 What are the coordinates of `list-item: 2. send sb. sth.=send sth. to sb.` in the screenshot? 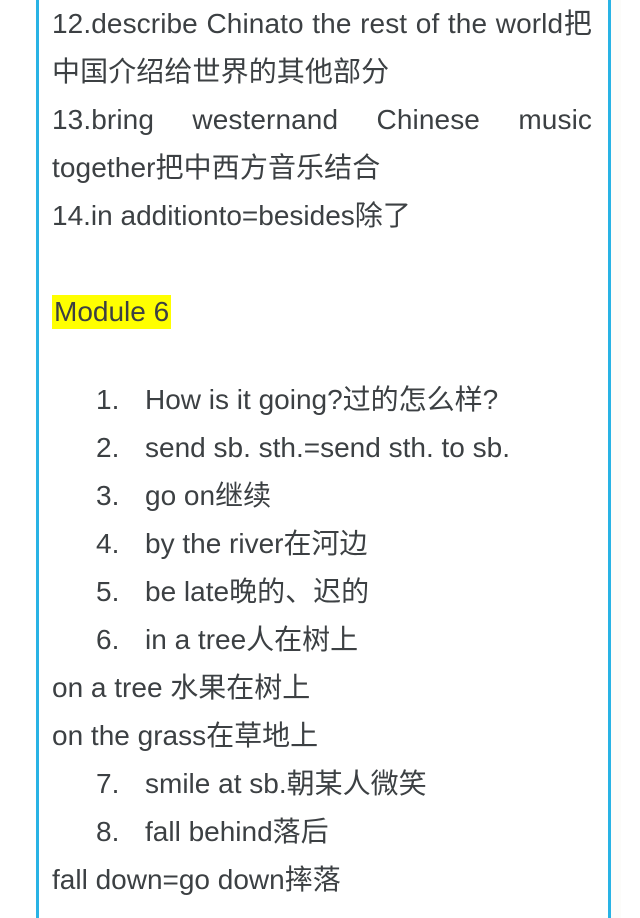 It's located at (322, 448).